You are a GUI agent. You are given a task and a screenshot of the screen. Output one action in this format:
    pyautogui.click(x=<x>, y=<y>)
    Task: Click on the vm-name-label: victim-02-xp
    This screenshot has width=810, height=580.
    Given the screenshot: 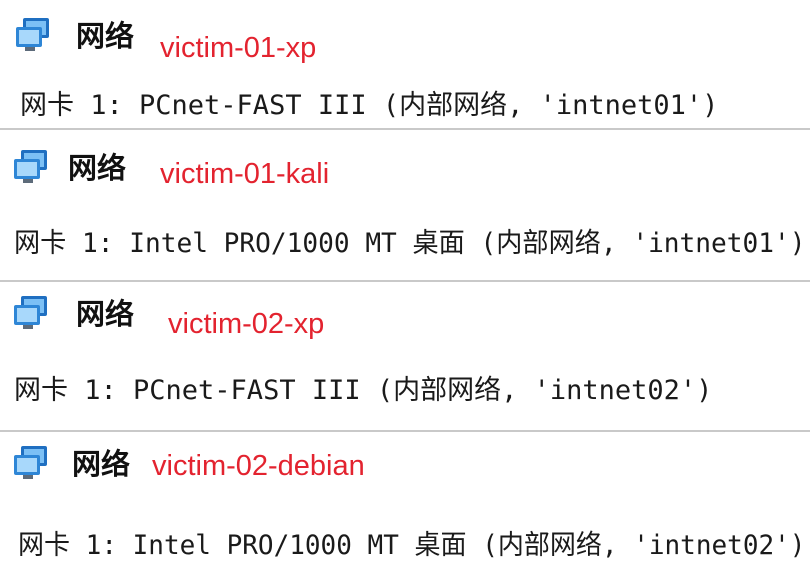 What is the action you would take?
    pyautogui.click(x=246, y=324)
    